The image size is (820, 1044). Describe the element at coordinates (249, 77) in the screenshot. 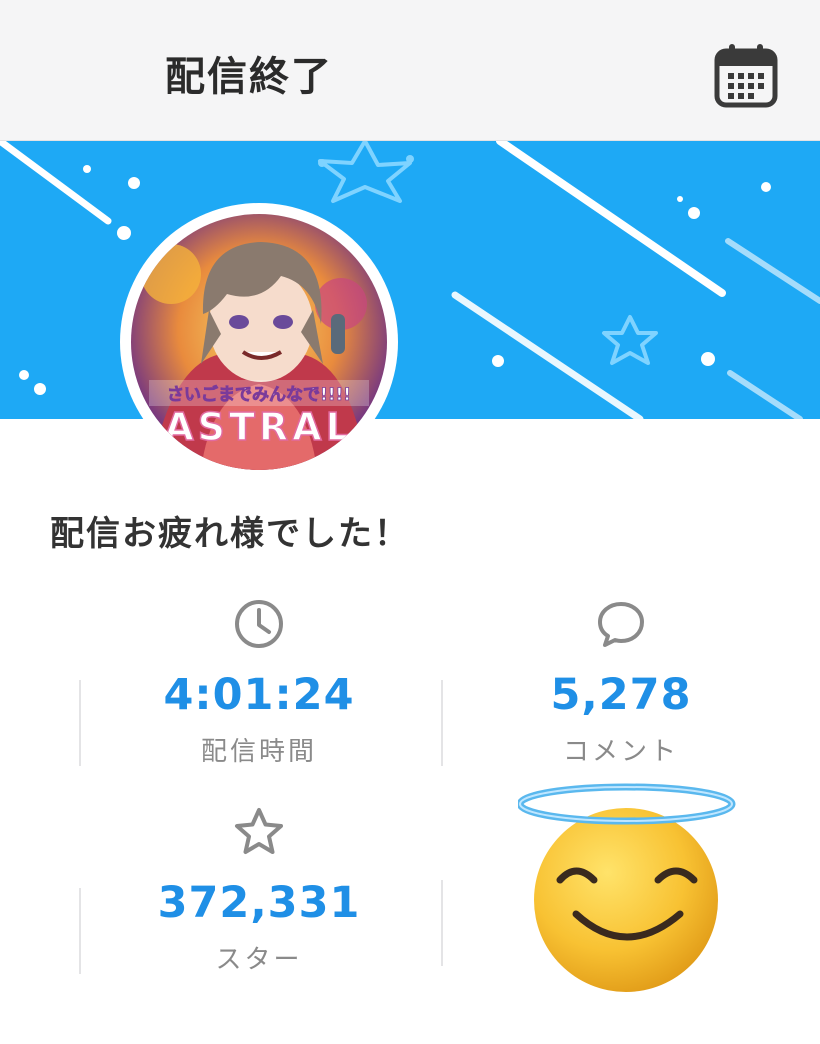

I see `page-title: 配信終了` at that location.